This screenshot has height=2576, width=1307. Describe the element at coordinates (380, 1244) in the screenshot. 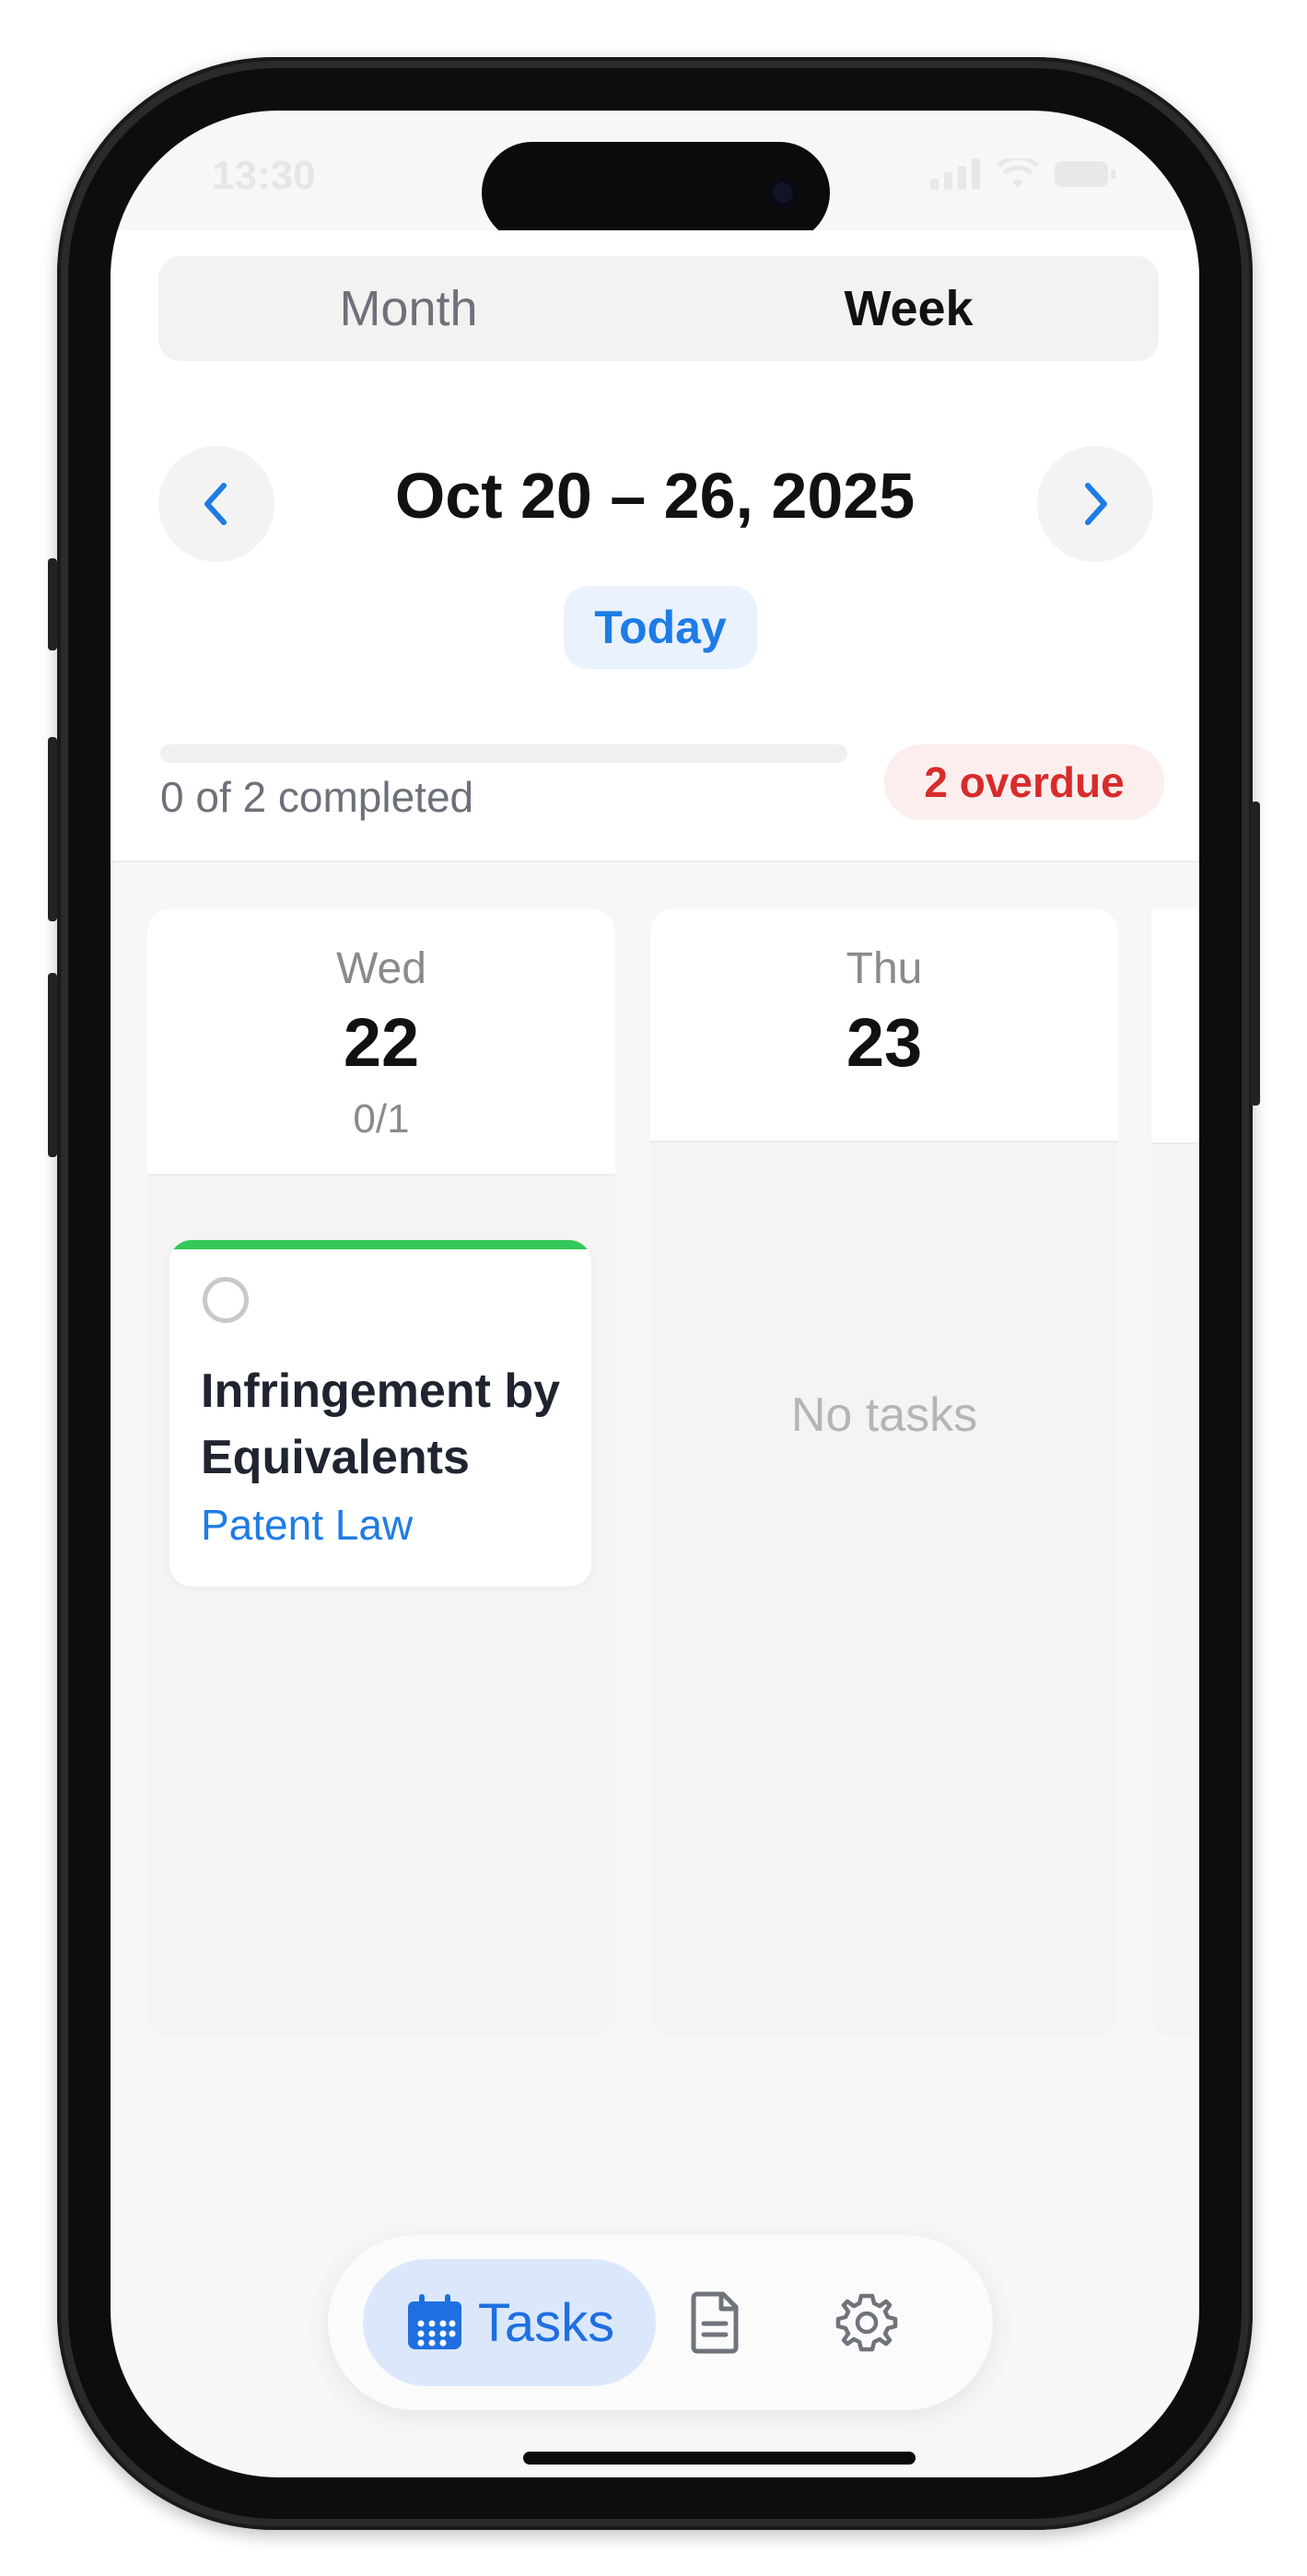

I see `task-accent-stripe` at that location.